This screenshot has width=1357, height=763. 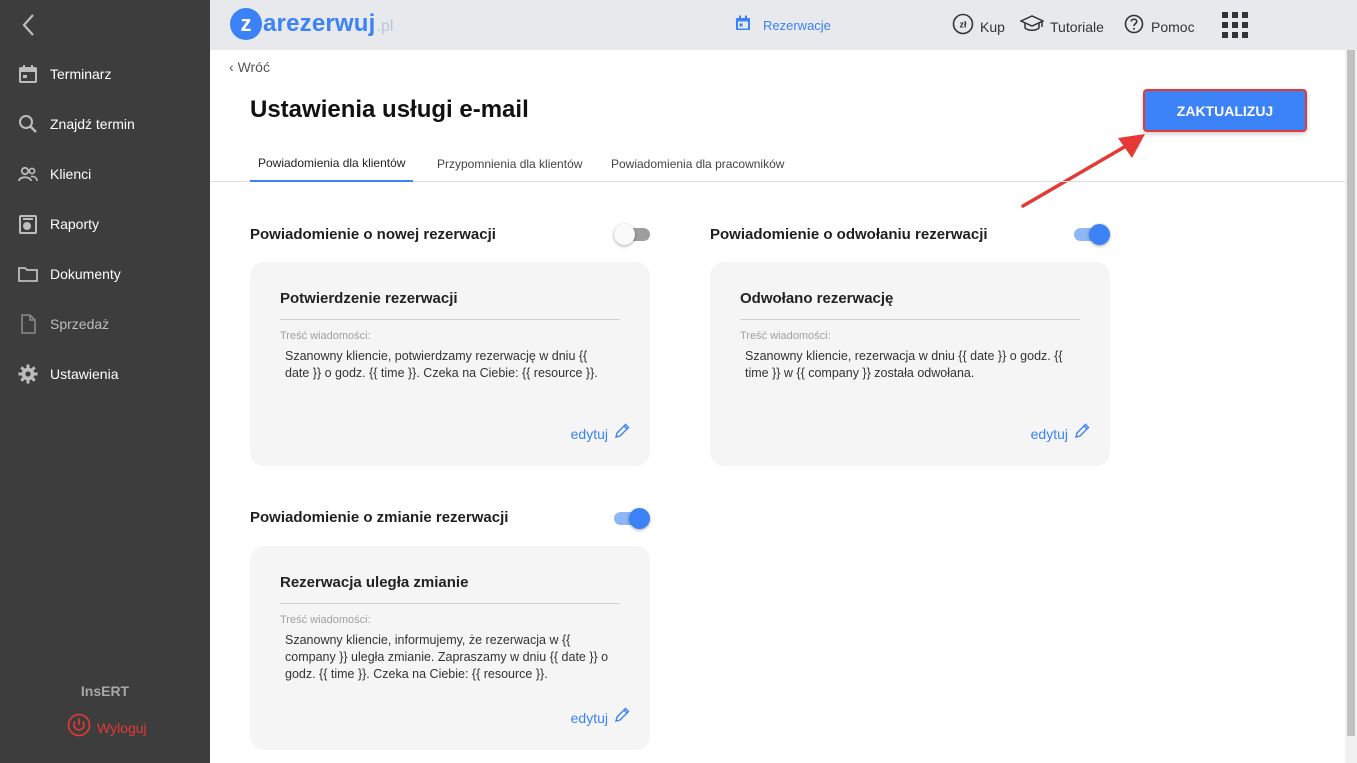 What do you see at coordinates (92, 124) in the screenshot?
I see `sidebar-item-label: Znajdź termin` at bounding box center [92, 124].